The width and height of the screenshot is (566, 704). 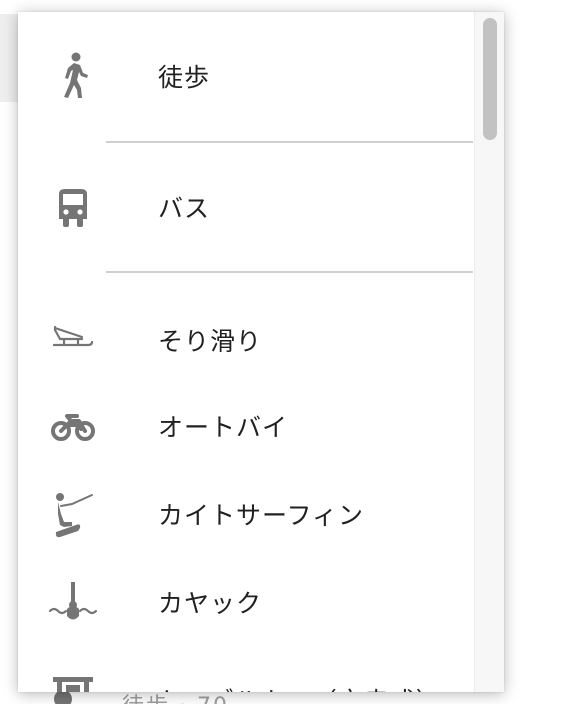 I want to click on underlying-row-icon, so click(x=63, y=697).